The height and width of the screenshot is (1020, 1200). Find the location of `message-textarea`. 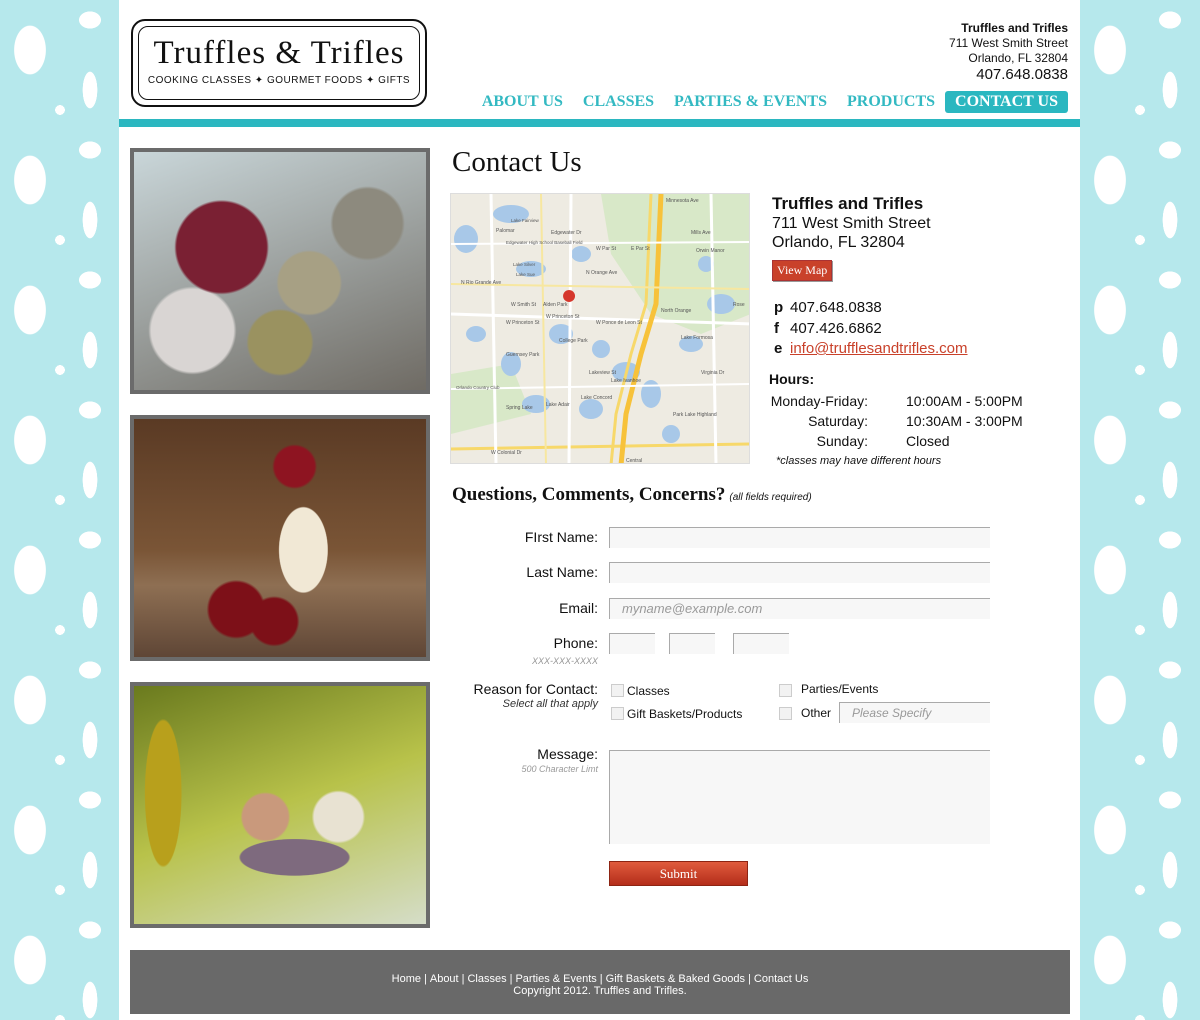

message-textarea is located at coordinates (799, 797).